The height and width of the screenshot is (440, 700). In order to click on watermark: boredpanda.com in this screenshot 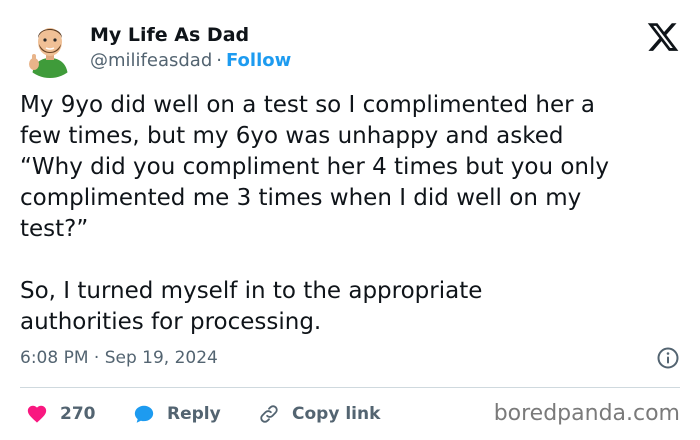, I will do `click(586, 413)`.